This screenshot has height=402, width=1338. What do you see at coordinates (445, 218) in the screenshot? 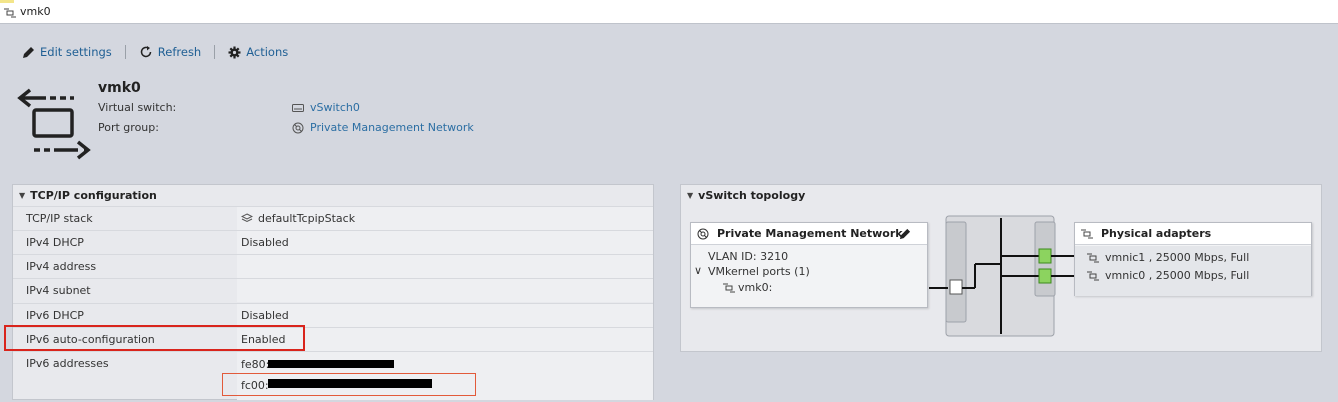
I see `row-value-cell: defaultTcpipStack` at bounding box center [445, 218].